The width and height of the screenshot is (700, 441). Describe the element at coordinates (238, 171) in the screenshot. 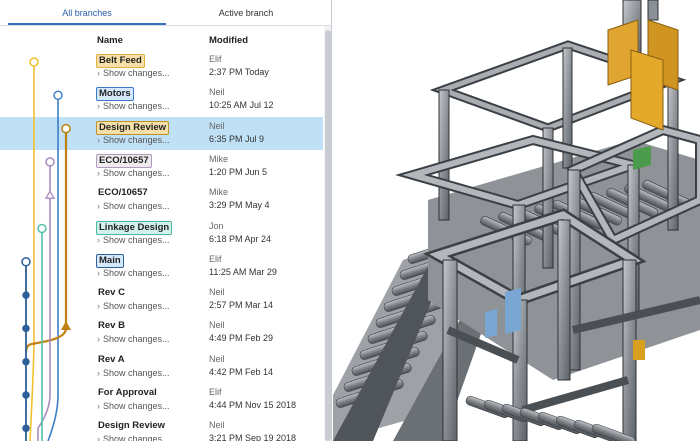

I see `modified-time: 1:20 PM Jun 5` at that location.